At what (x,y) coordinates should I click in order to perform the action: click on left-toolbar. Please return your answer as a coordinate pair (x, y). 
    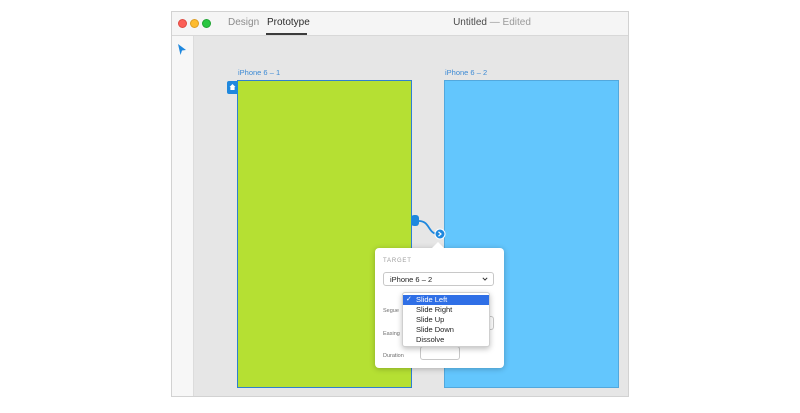
    Looking at the image, I should click on (183, 216).